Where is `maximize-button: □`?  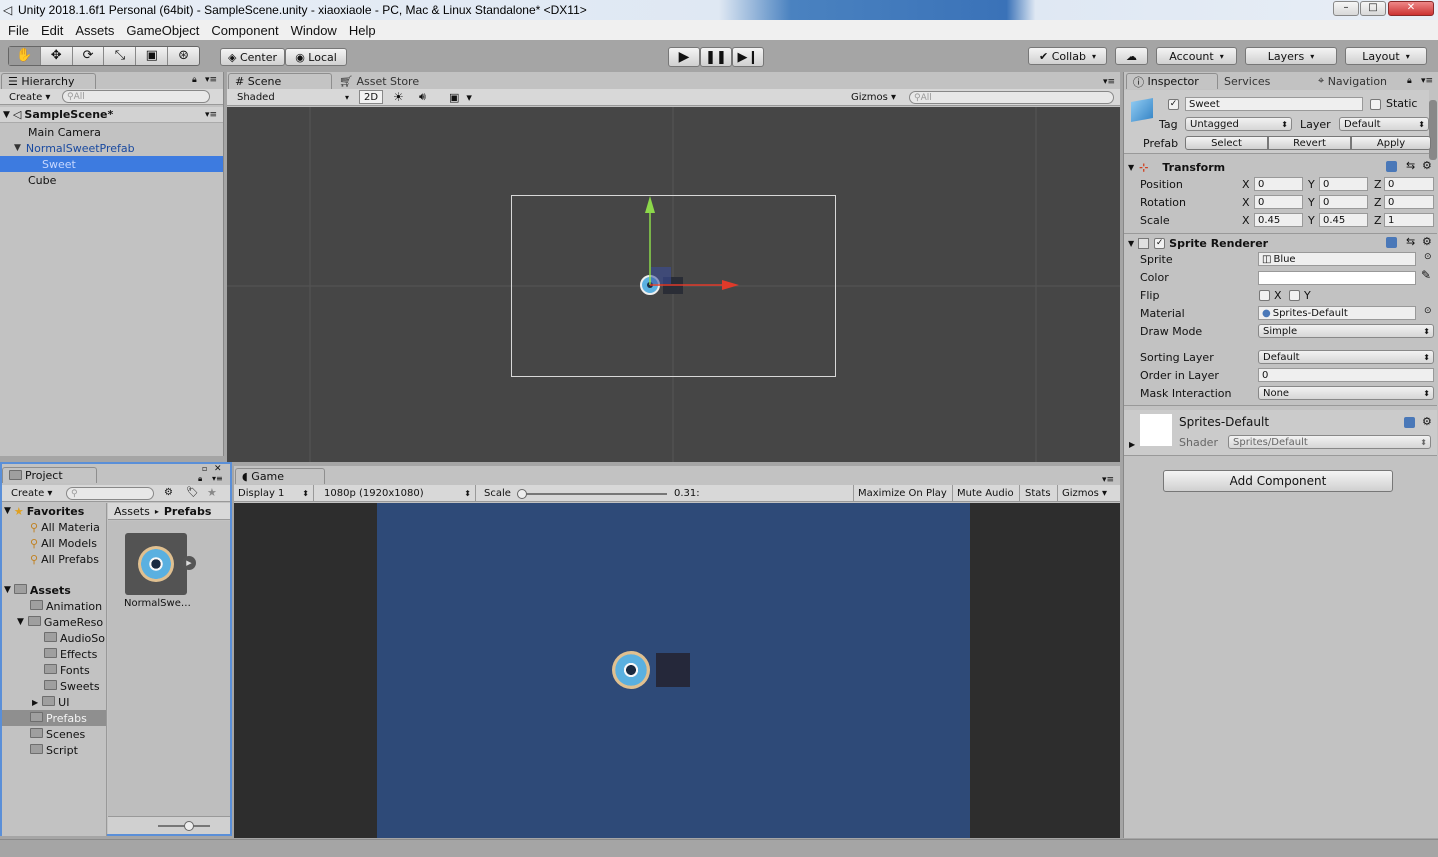
maximize-button: □ is located at coordinates (1373, 8).